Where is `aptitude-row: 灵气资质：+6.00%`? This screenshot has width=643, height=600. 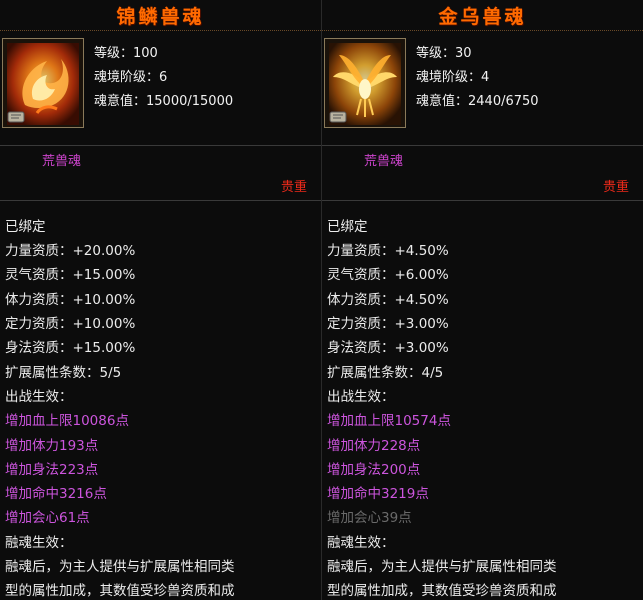
aptitude-row: 灵气资质：+6.00% is located at coordinates (388, 273).